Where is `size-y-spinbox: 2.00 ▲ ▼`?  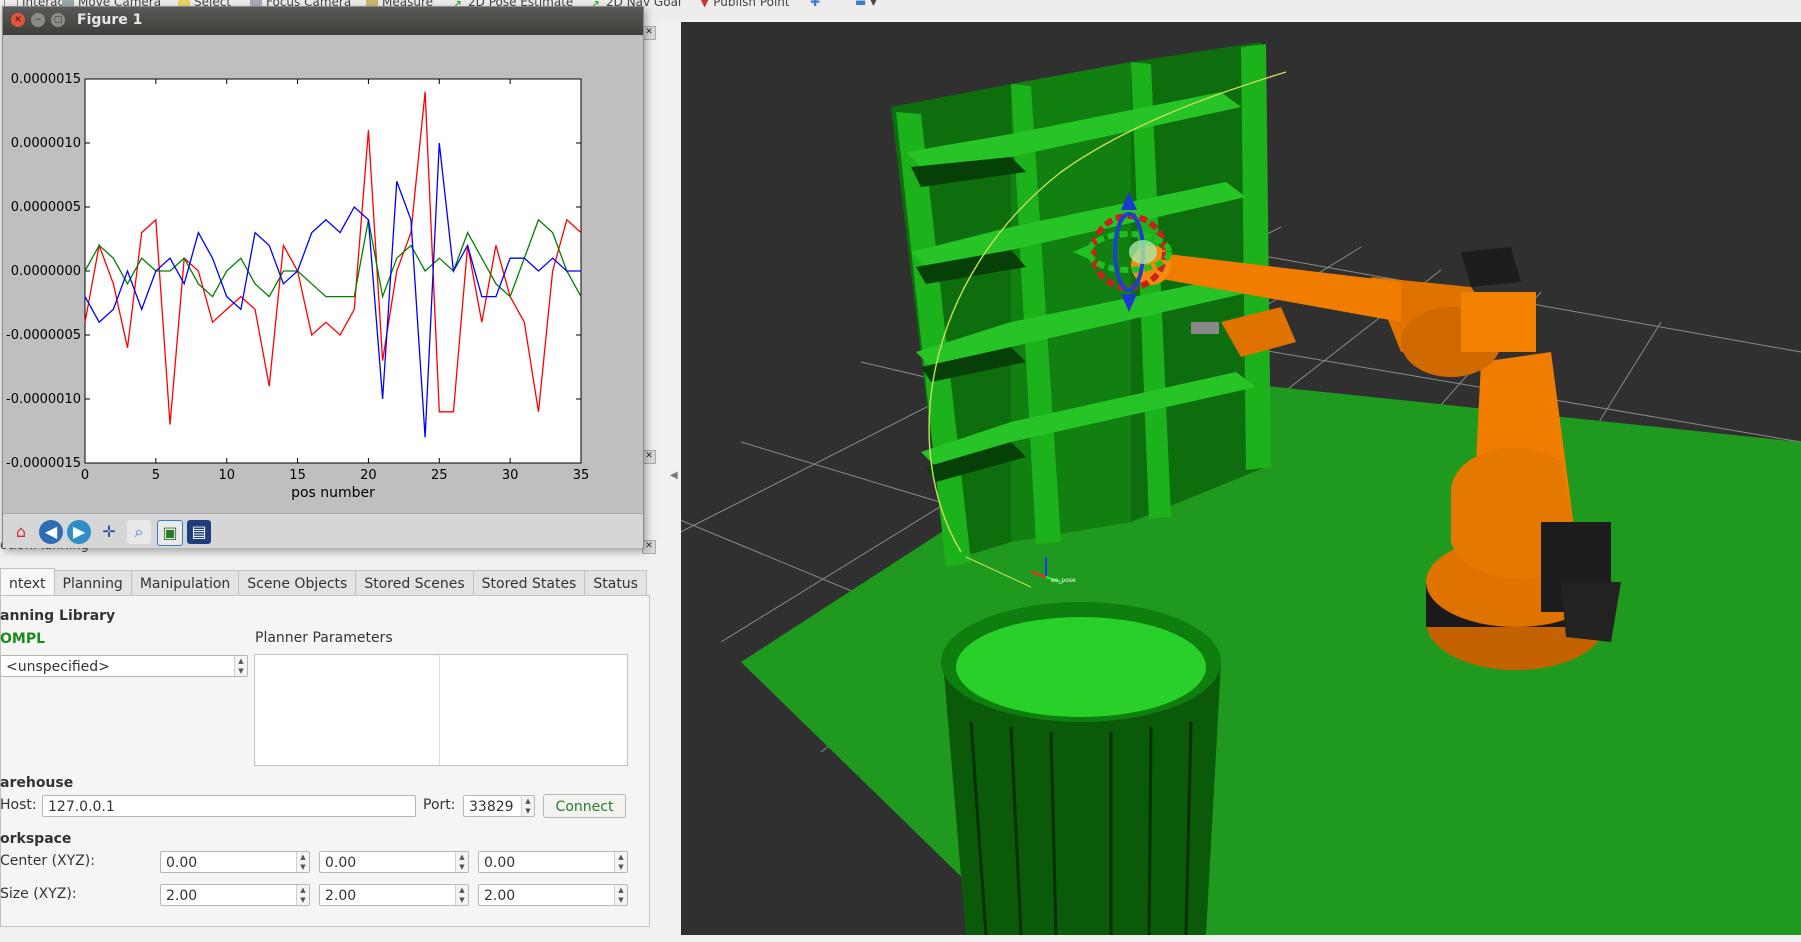 size-y-spinbox: 2.00 ▲ ▼ is located at coordinates (394, 895).